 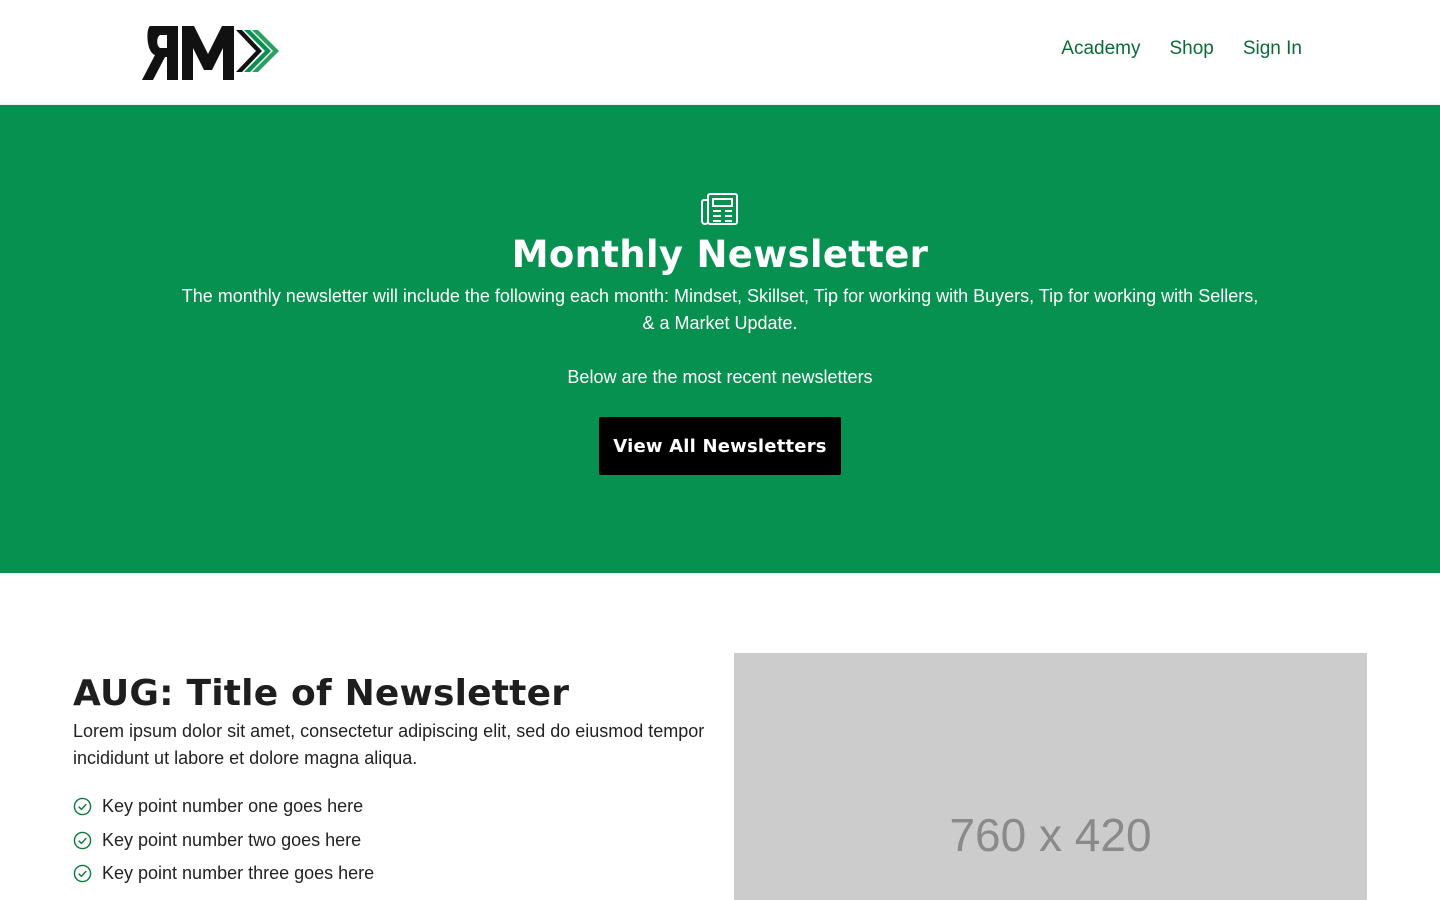 I want to click on key-point-text: Key point number one goes here, so click(x=233, y=806).